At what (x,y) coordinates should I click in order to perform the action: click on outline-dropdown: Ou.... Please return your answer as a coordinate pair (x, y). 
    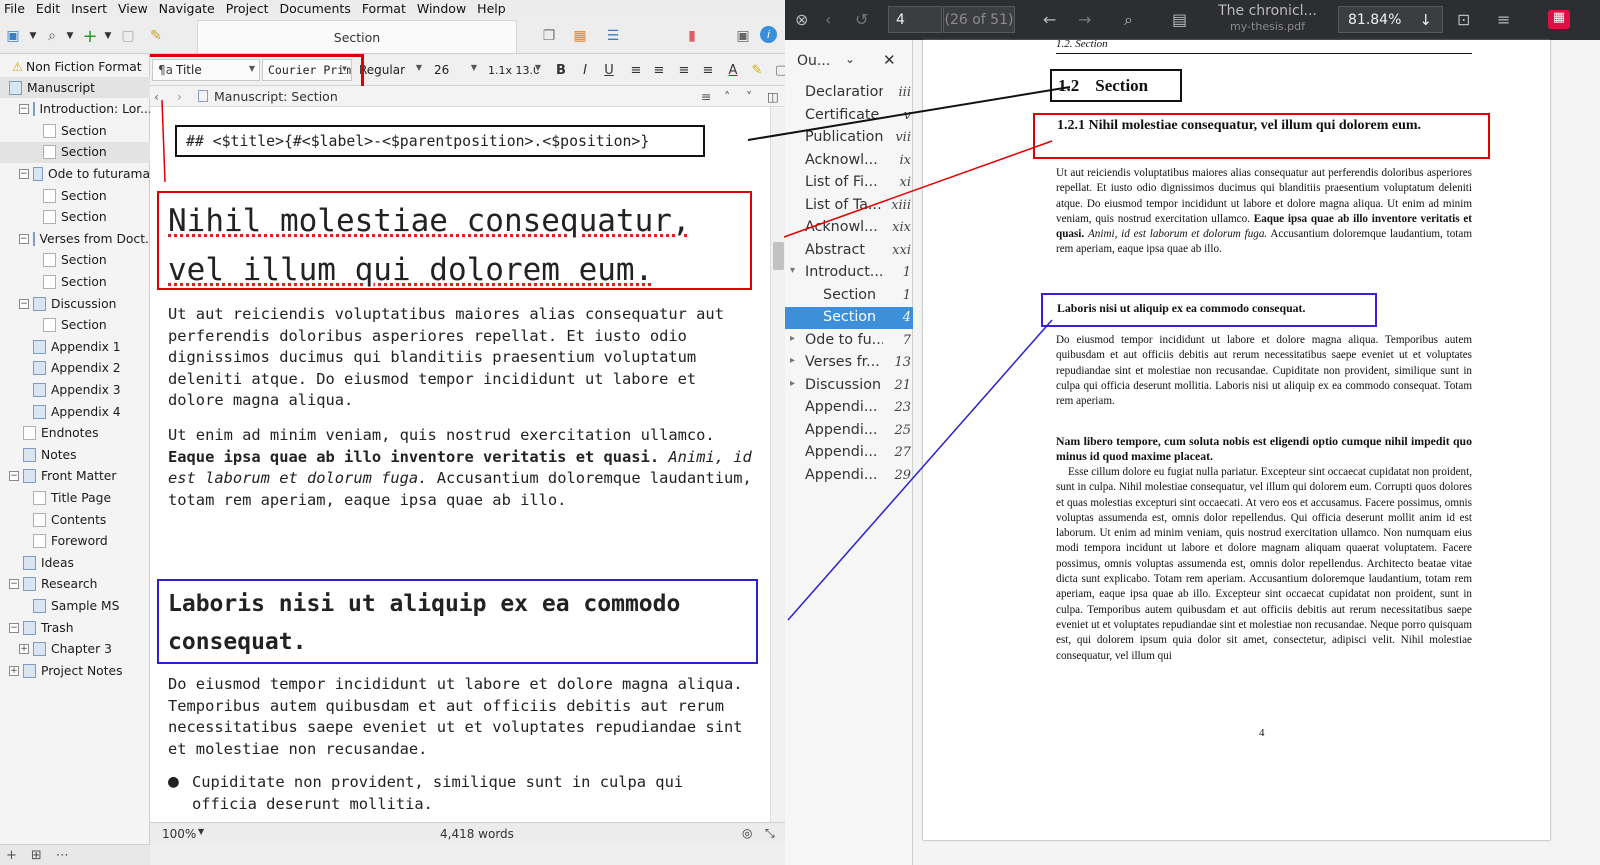
    Looking at the image, I should click on (813, 61).